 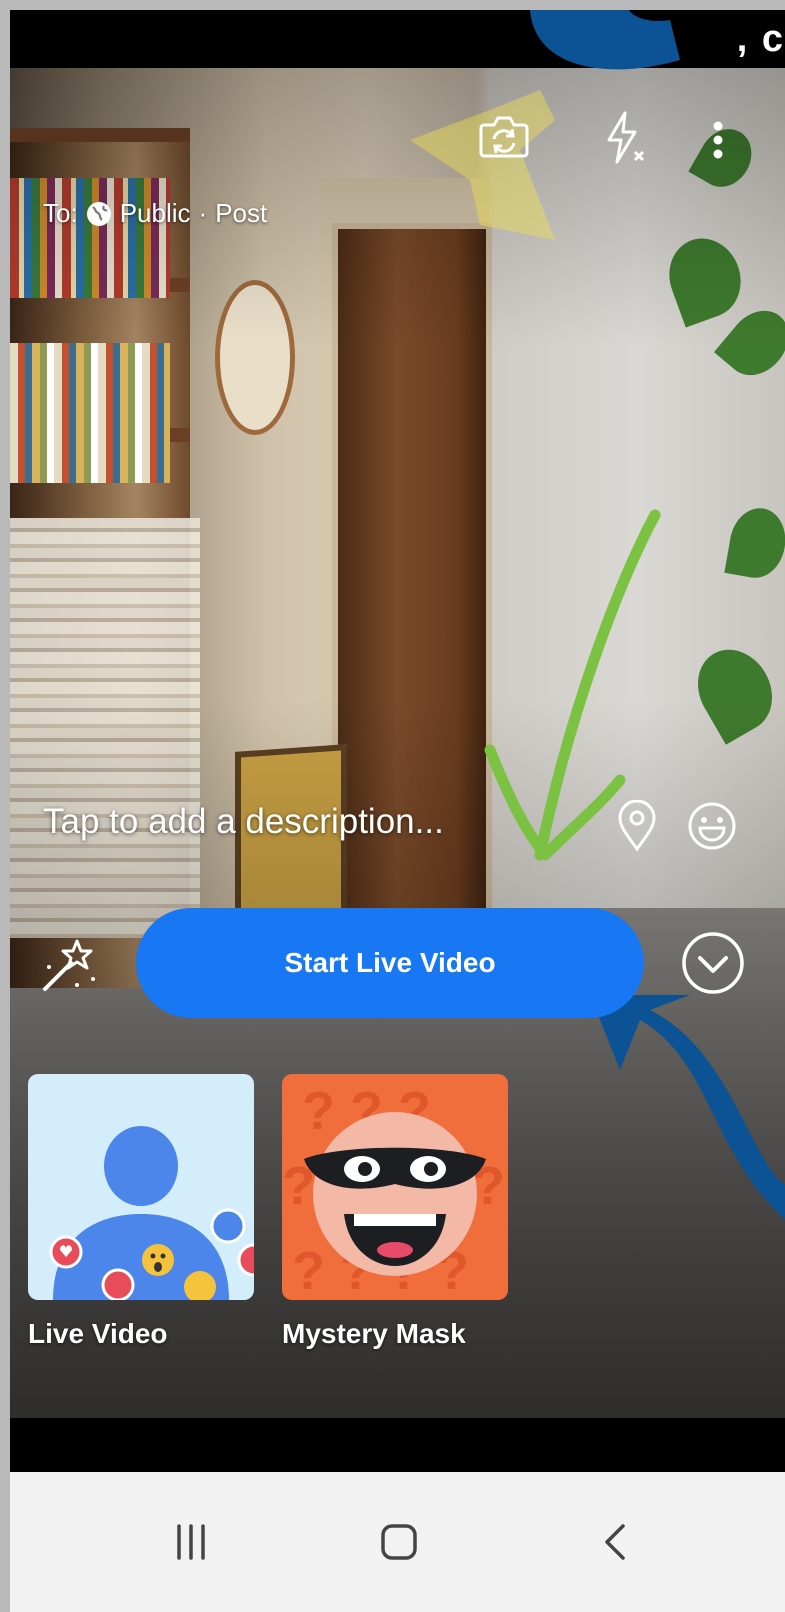 I want to click on audience-prefix: To:, so click(x=60, y=213).